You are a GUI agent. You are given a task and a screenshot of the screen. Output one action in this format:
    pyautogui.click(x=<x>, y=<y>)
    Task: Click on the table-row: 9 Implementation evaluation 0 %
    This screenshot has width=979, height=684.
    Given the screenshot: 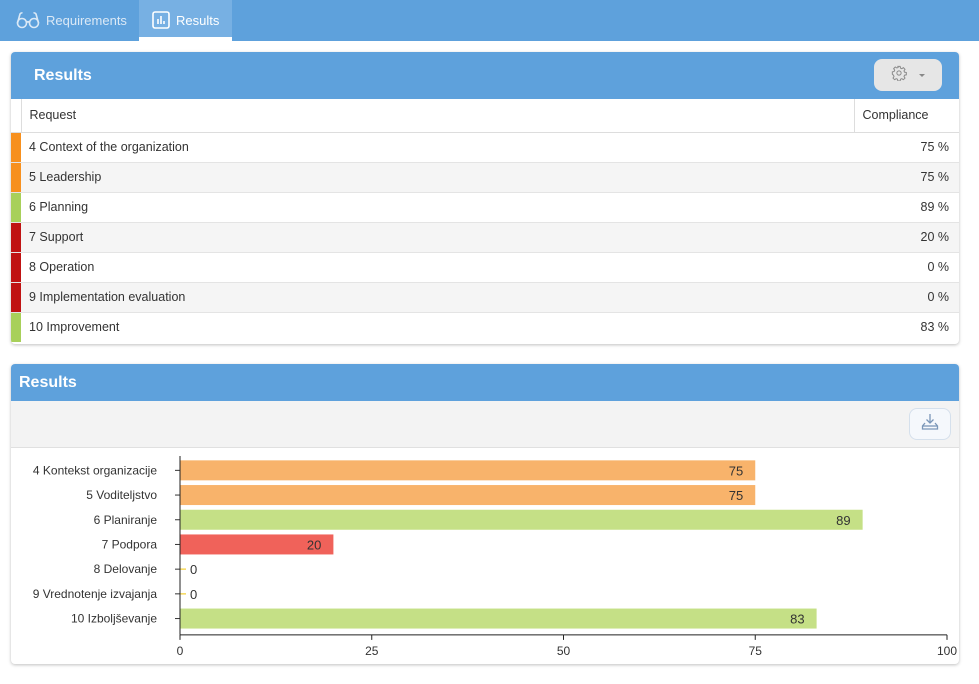 What is the action you would take?
    pyautogui.click(x=485, y=297)
    